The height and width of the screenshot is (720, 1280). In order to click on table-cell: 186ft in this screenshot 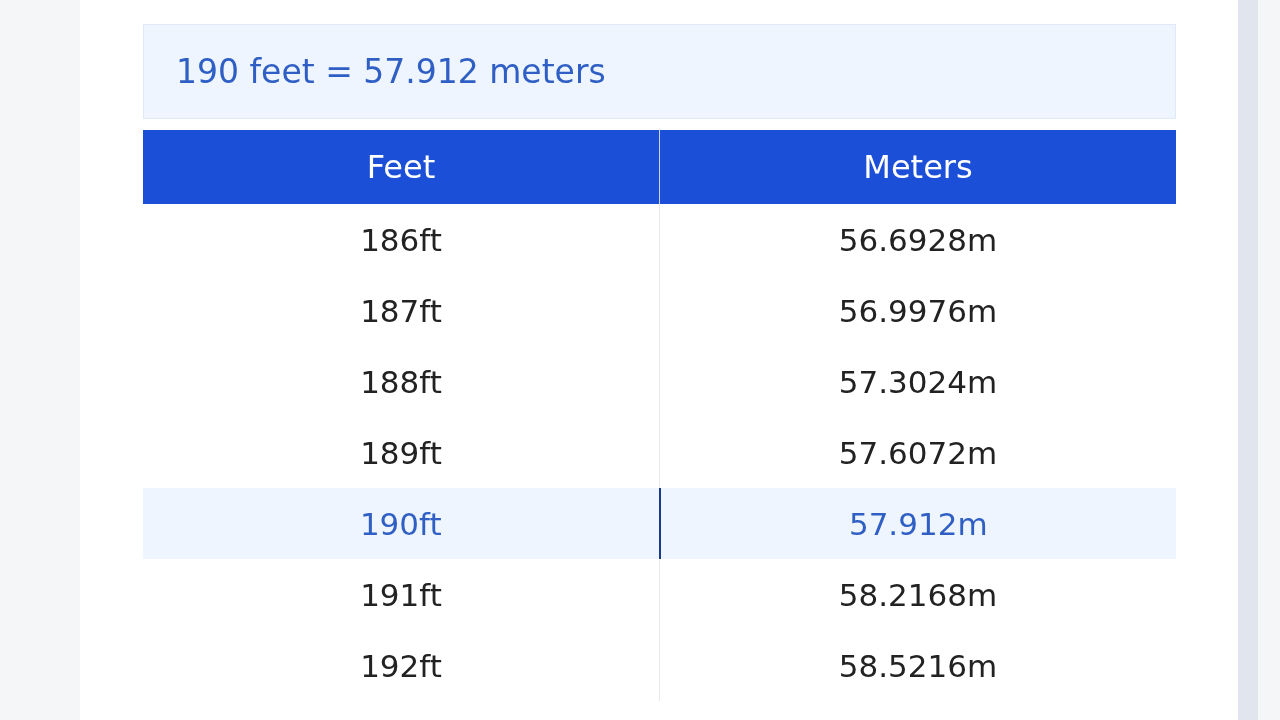, I will do `click(401, 239)`.